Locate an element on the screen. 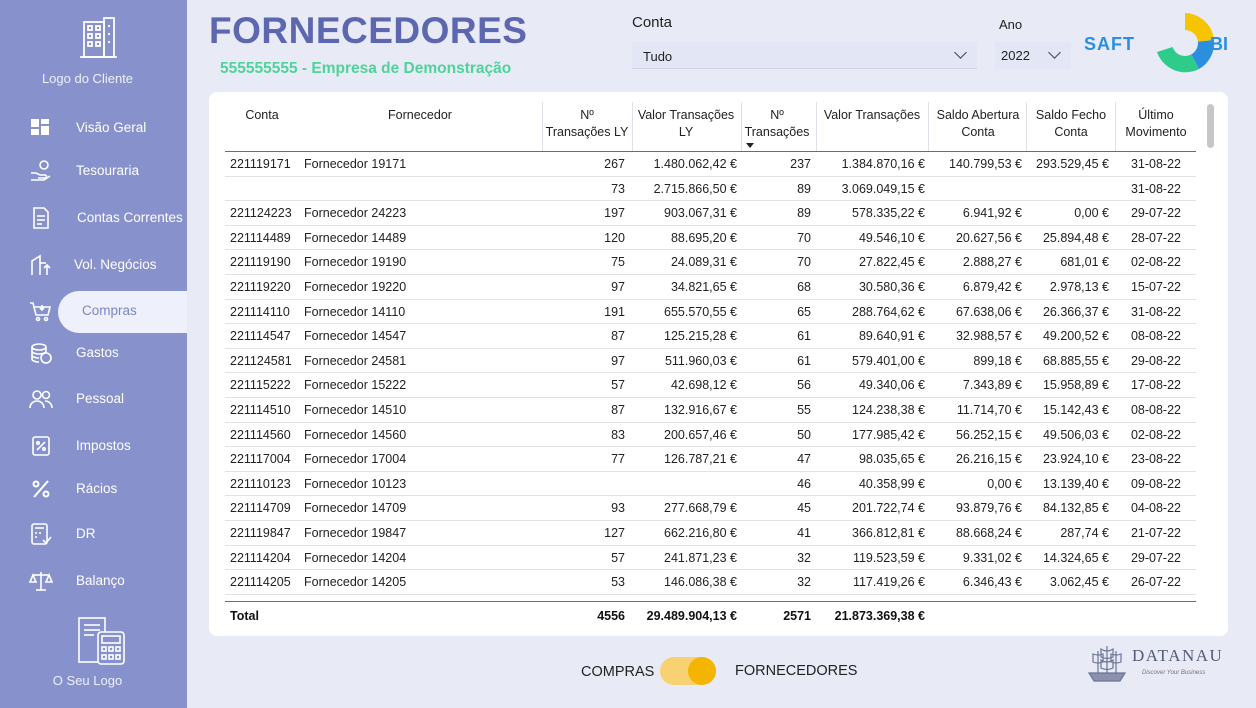  sidebar-item-impostos: Impostos is located at coordinates (93, 446).